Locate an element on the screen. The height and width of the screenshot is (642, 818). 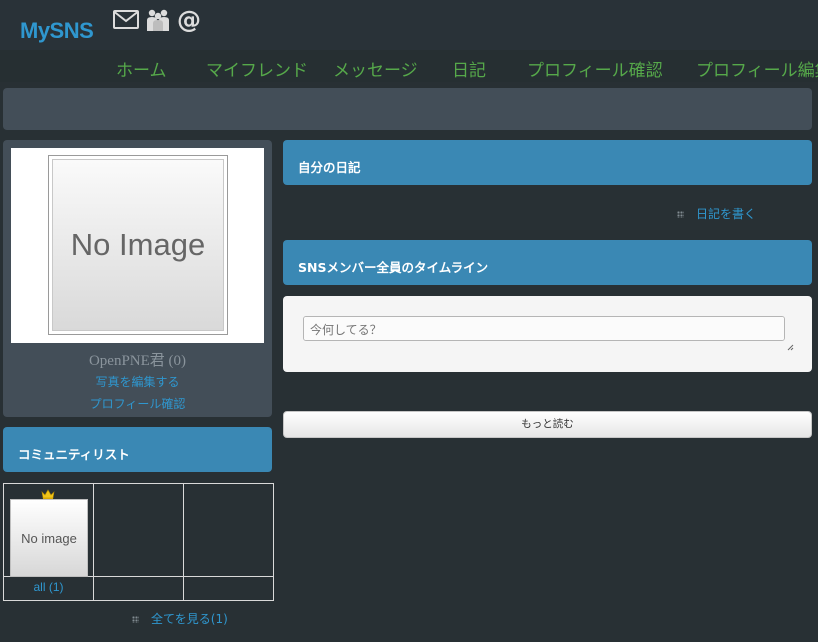
community-cell: No image all (1) is located at coordinates (48, 542).